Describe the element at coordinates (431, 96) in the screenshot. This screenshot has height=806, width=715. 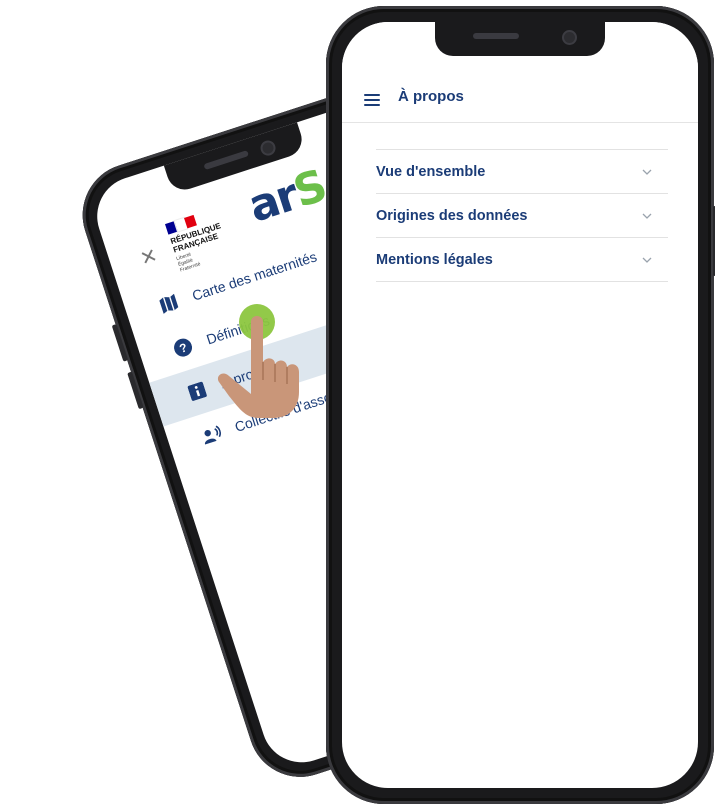
I see `page-title: À propos` at that location.